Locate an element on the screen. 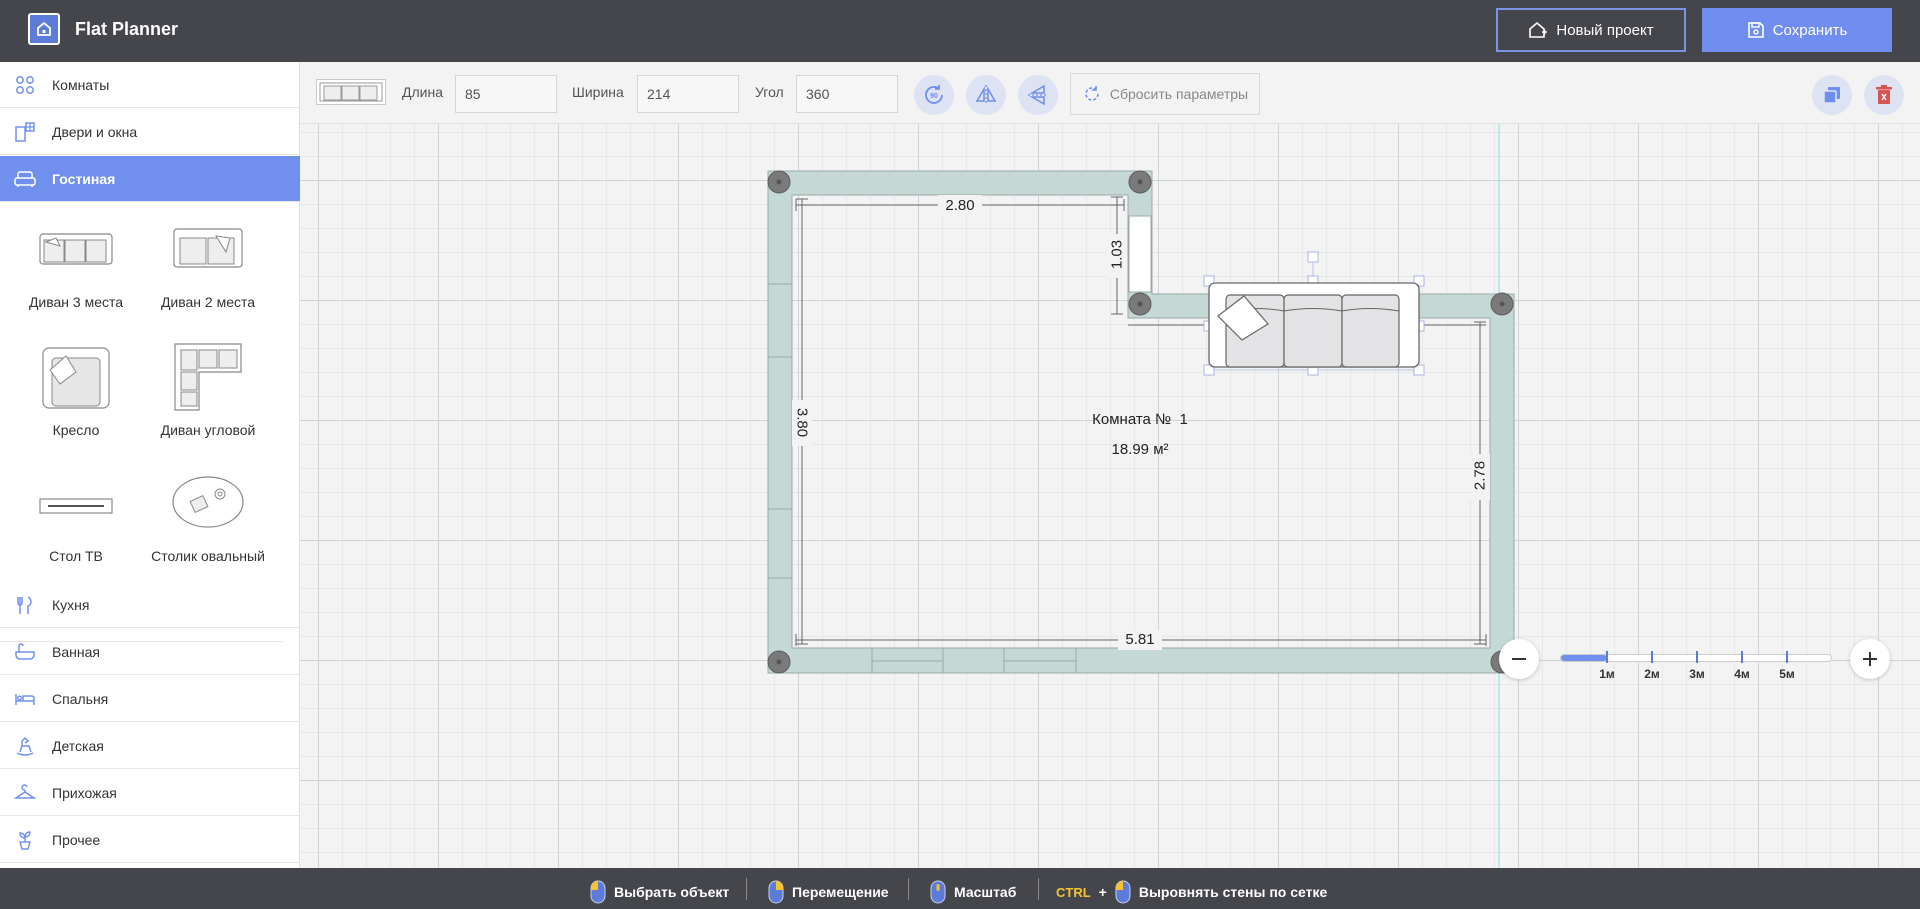  flip-vertical-icon is located at coordinates (1038, 95).